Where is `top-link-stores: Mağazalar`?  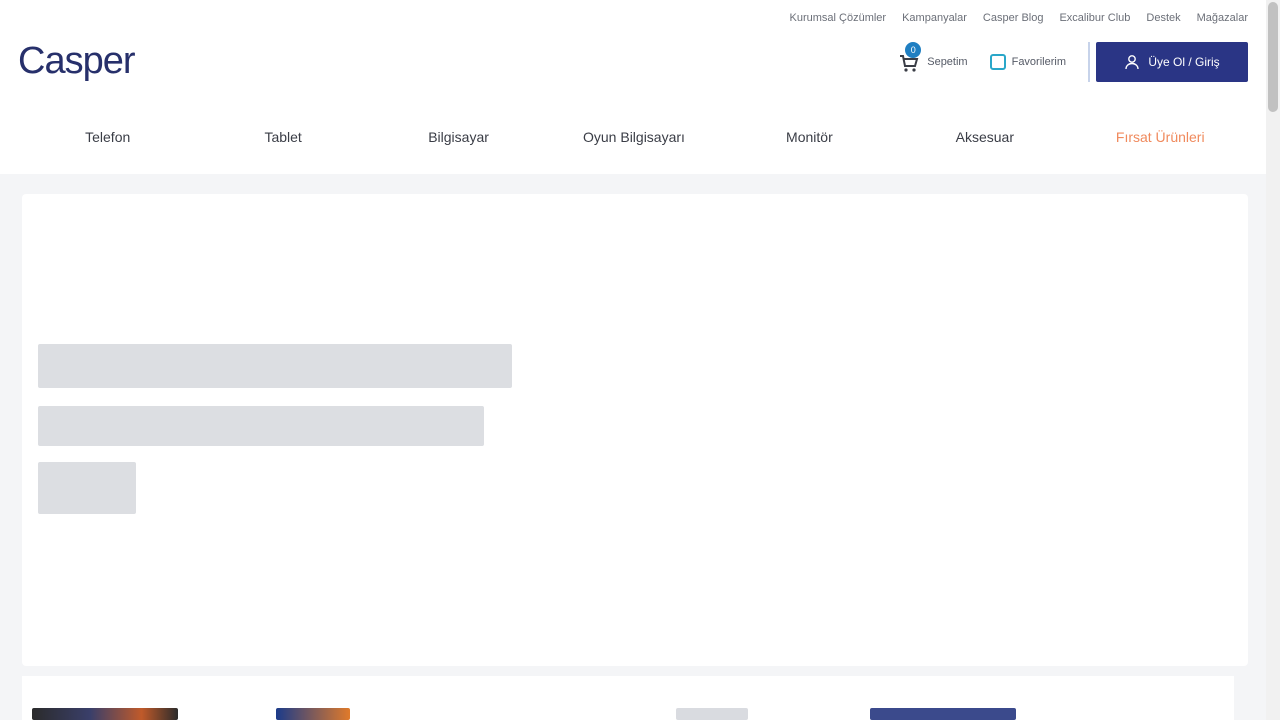
top-link-stores: Mağazalar is located at coordinates (1222, 18).